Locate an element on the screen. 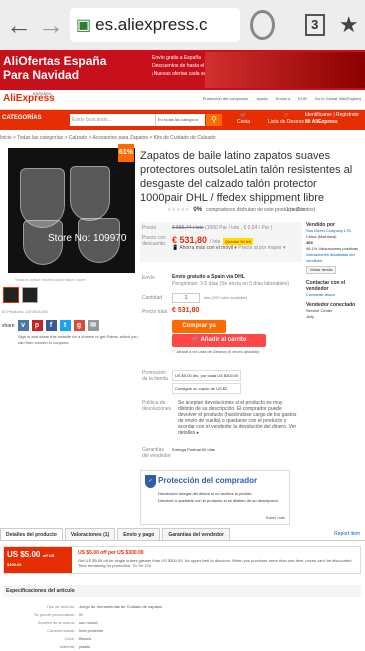 This screenshot has width=365, height=651. visit-store-button: Visitar tienda is located at coordinates (321, 270).